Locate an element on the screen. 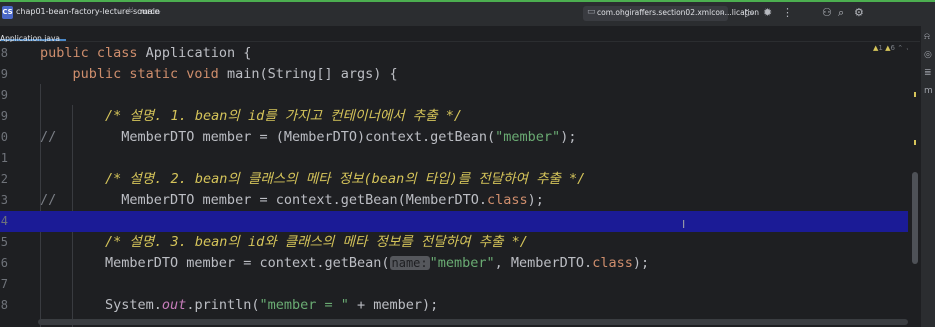 This screenshot has width=935, height=327. add-user-icon: ⚇ is located at coordinates (827, 12).